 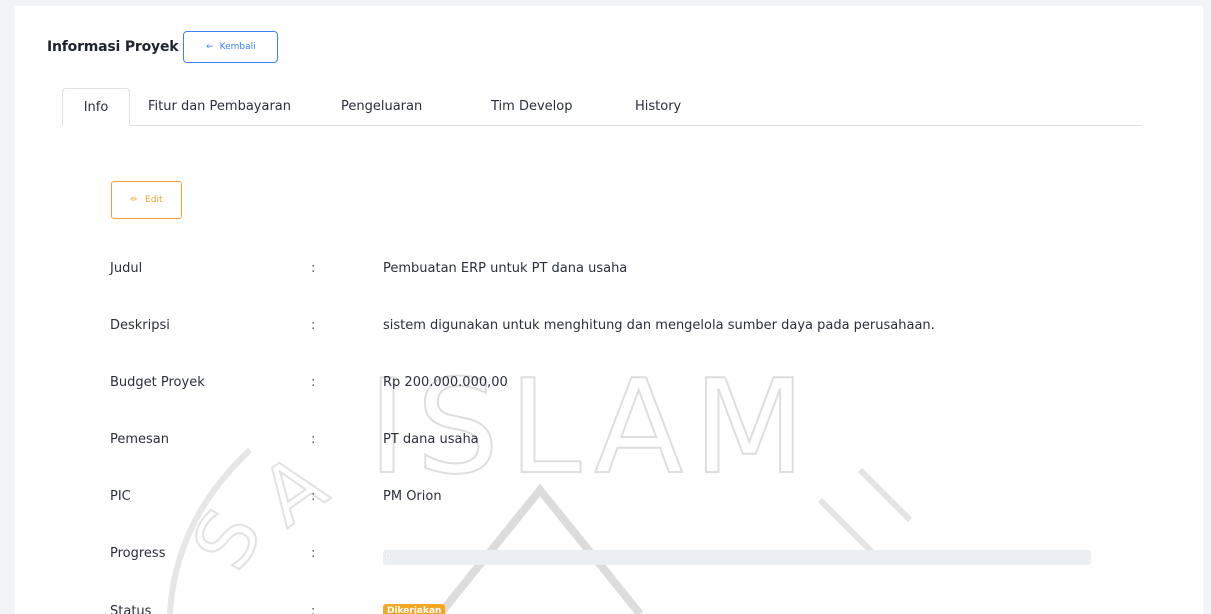 I want to click on detail-row-status: Status : Dikerjakan, so click(x=605, y=603).